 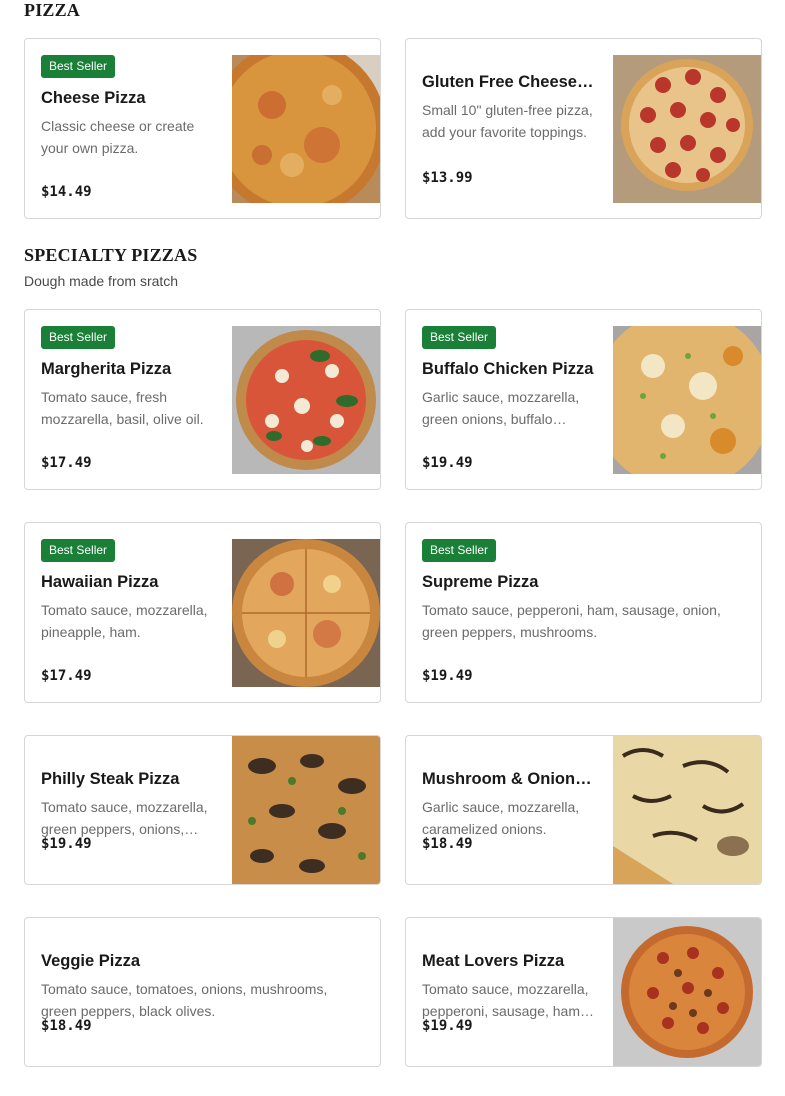 I want to click on menu-item-price: $14.49, so click(x=66, y=192).